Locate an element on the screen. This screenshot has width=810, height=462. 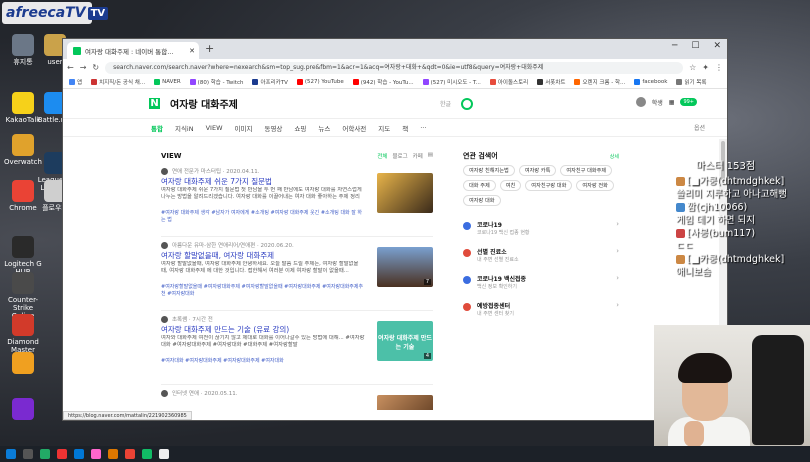
tab-4: 동영상 is located at coordinates (273, 128).